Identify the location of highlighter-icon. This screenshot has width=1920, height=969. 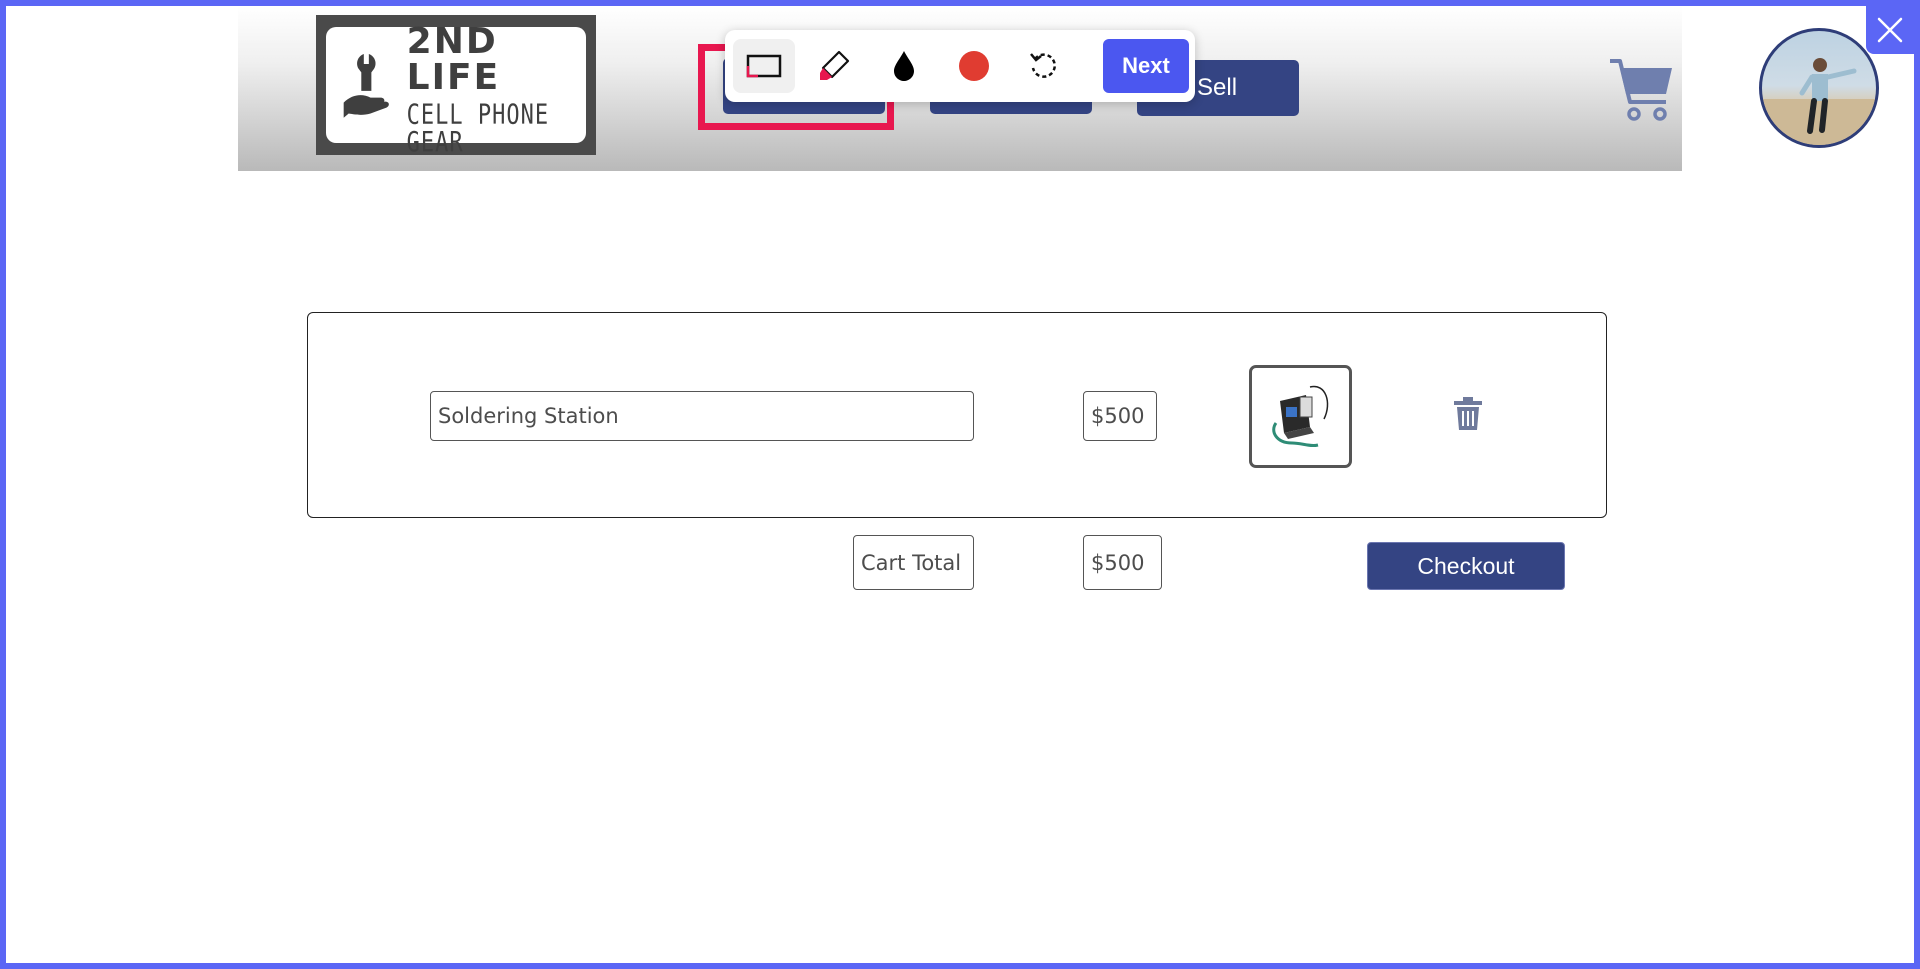
(835, 65).